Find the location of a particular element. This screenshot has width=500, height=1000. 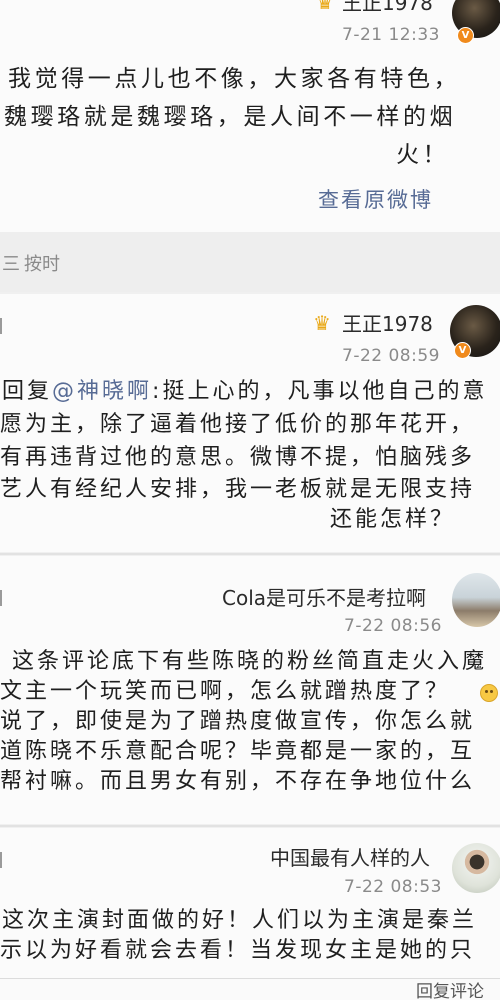

reply-comment-button: 回复评论 is located at coordinates (458, 990).